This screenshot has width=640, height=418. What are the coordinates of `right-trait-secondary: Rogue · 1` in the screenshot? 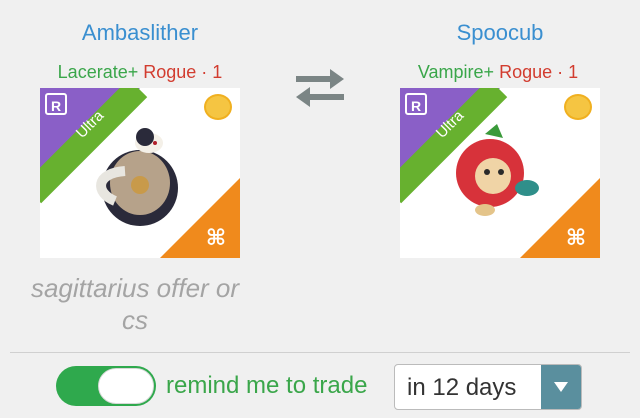 It's located at (539, 72).